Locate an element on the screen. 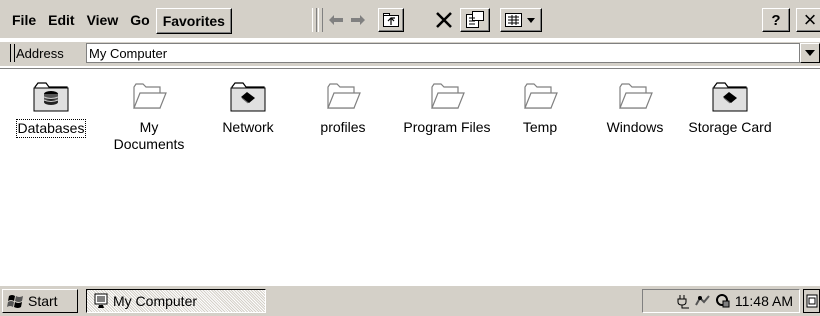 This screenshot has width=820, height=316. item-label: Windows is located at coordinates (635, 127).